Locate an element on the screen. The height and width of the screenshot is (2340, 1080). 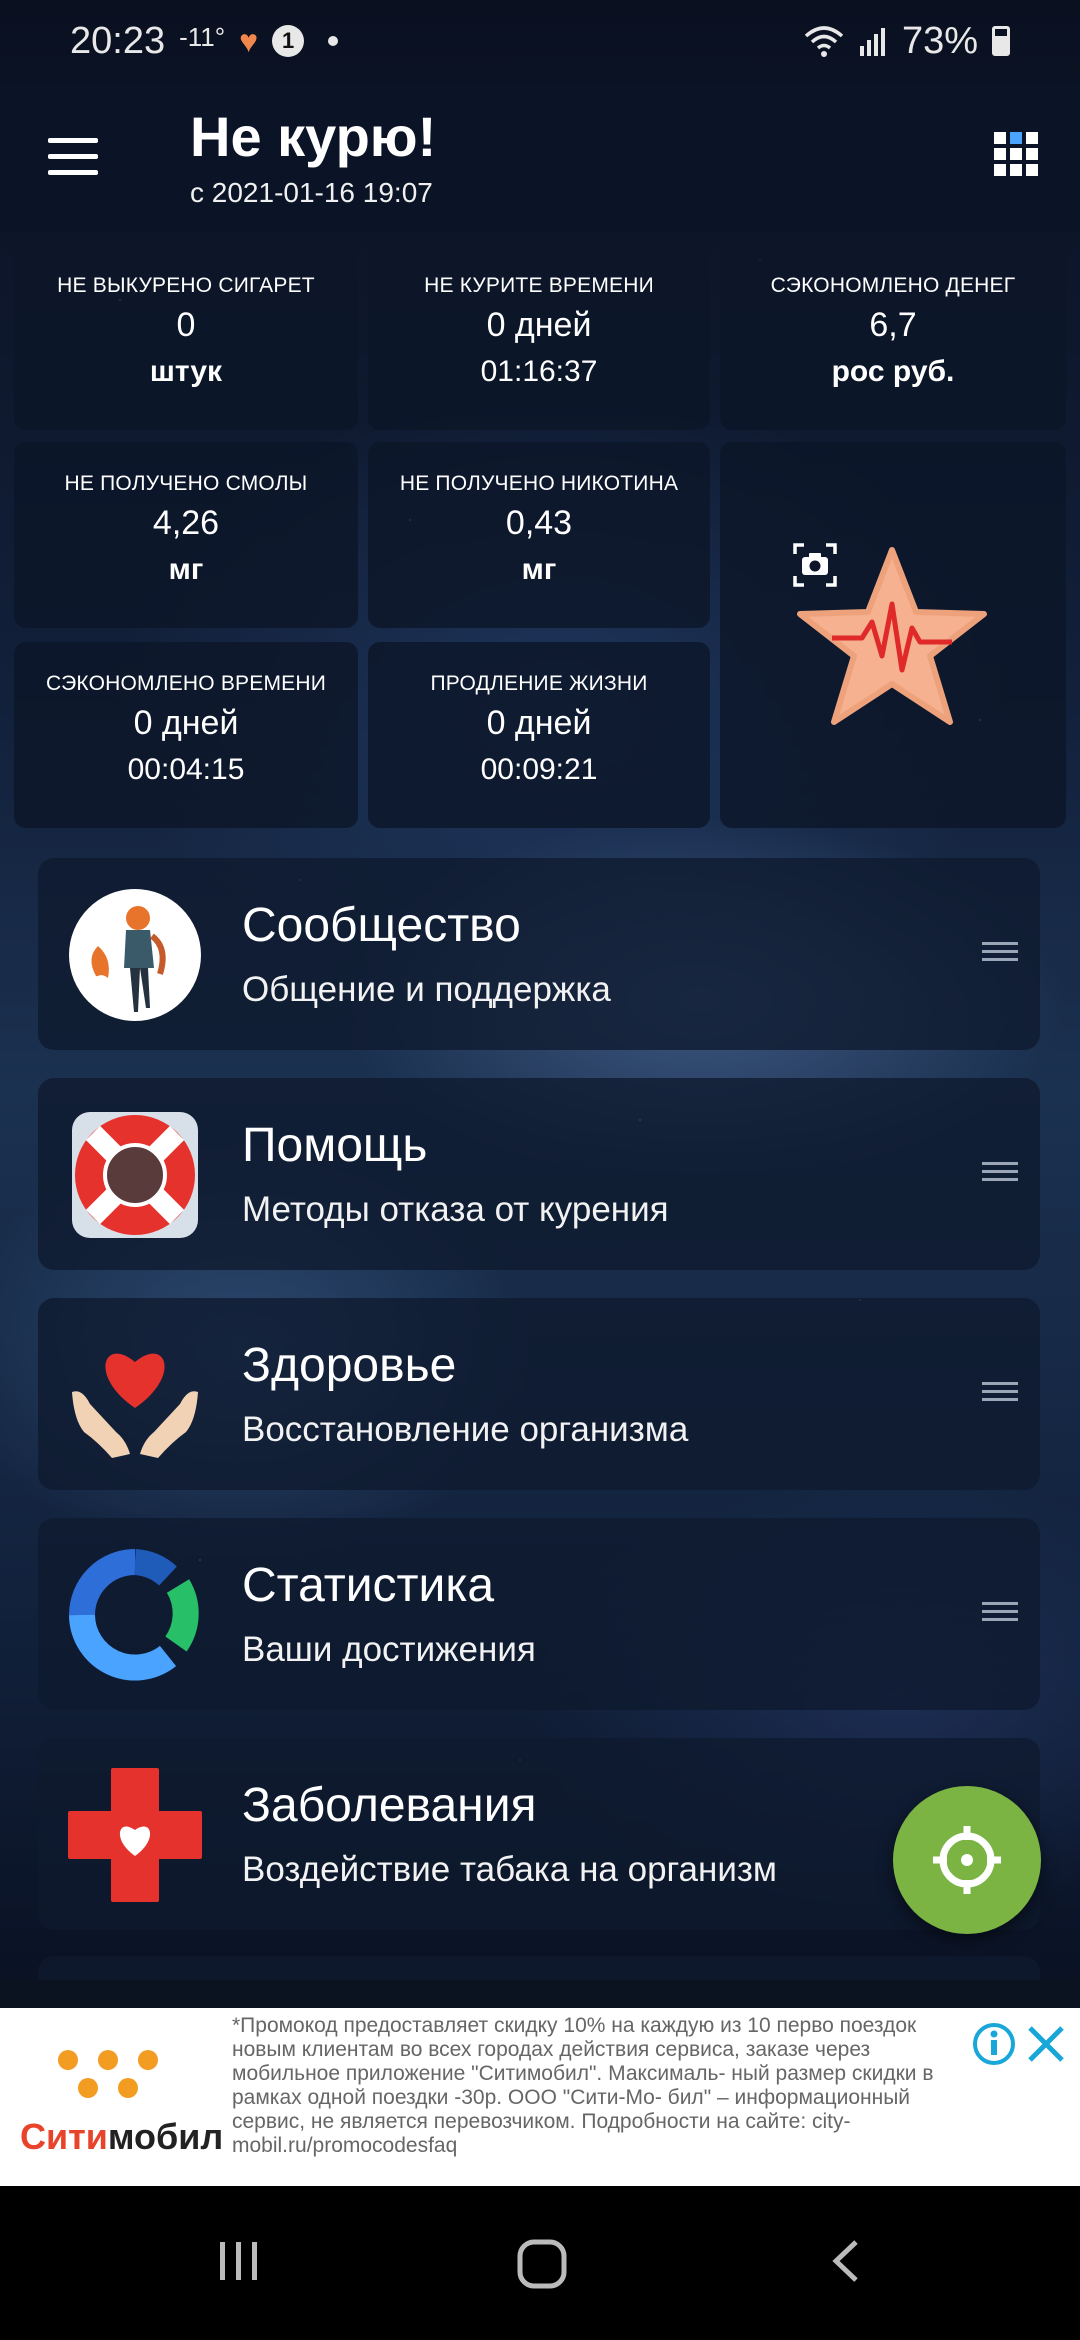
grid-menu-icon is located at coordinates (1016, 154).